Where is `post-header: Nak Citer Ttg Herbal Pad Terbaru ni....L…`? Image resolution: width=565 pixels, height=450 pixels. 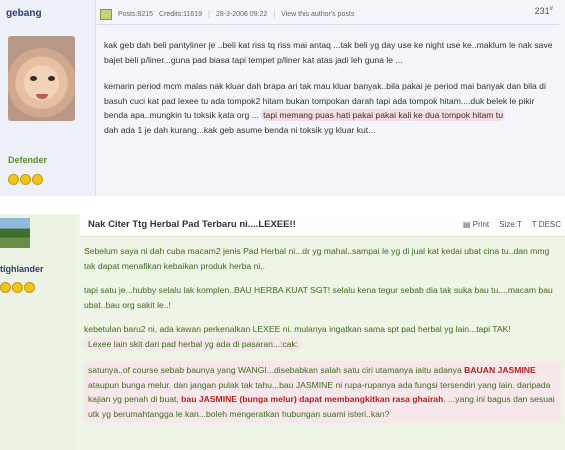 post-header: Nak Citer Ttg Herbal Pad Terbaru ni....L… is located at coordinates (322, 225).